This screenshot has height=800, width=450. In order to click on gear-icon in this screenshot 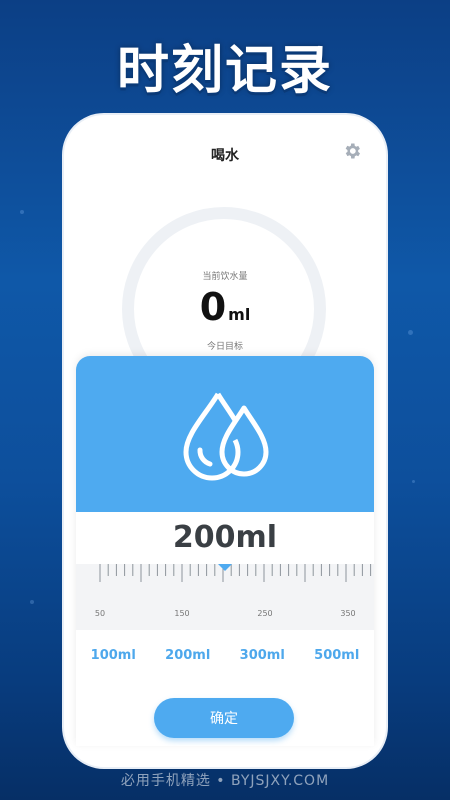, I will do `click(352, 151)`.